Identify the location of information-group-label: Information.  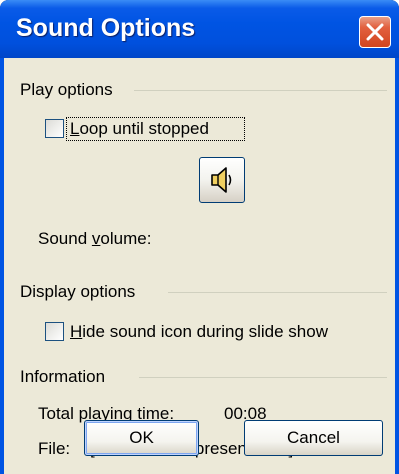
(66, 377).